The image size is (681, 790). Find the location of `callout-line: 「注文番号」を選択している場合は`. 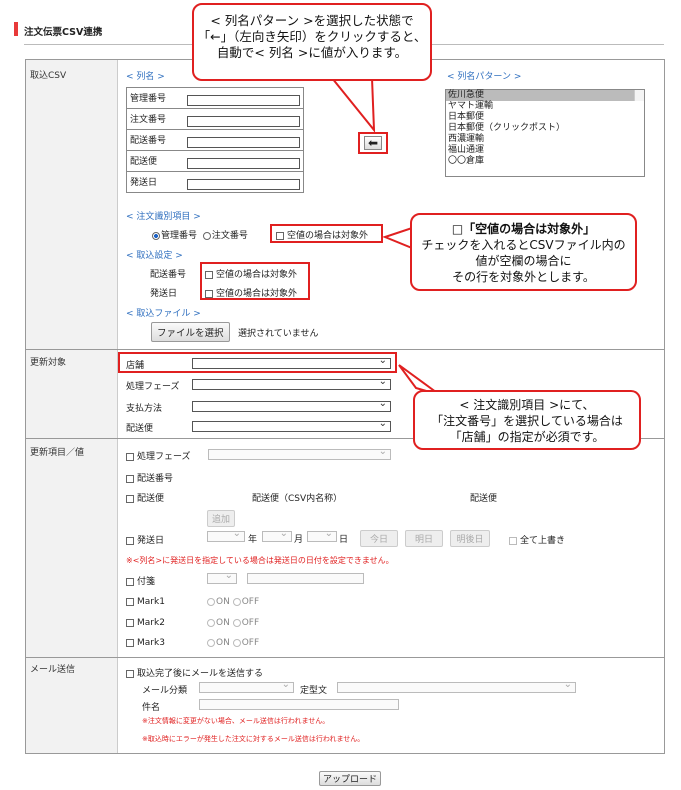

callout-line: 「注文番号」を選択している場合は is located at coordinates (527, 421).